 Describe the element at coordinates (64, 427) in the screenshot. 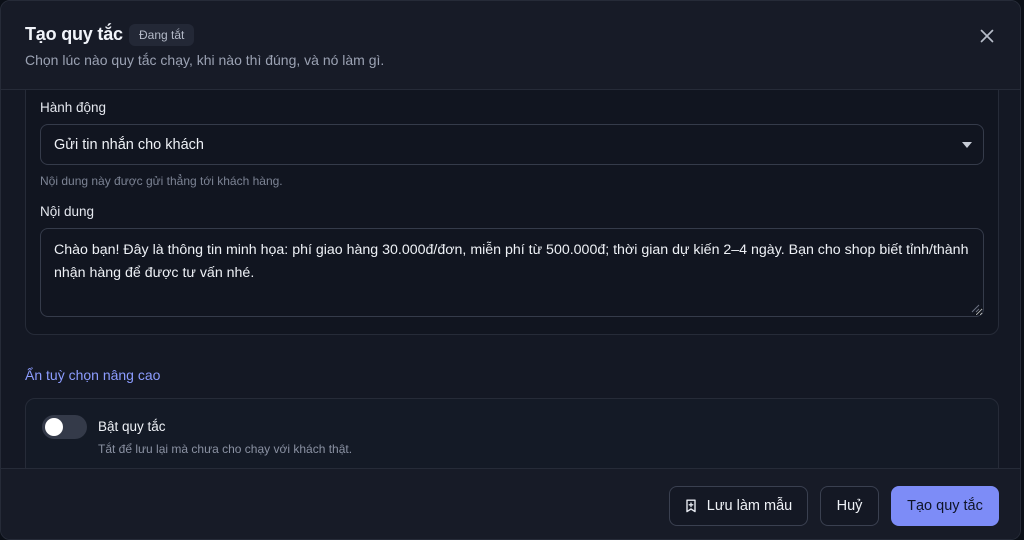

I see `enable-rule-toggle` at that location.